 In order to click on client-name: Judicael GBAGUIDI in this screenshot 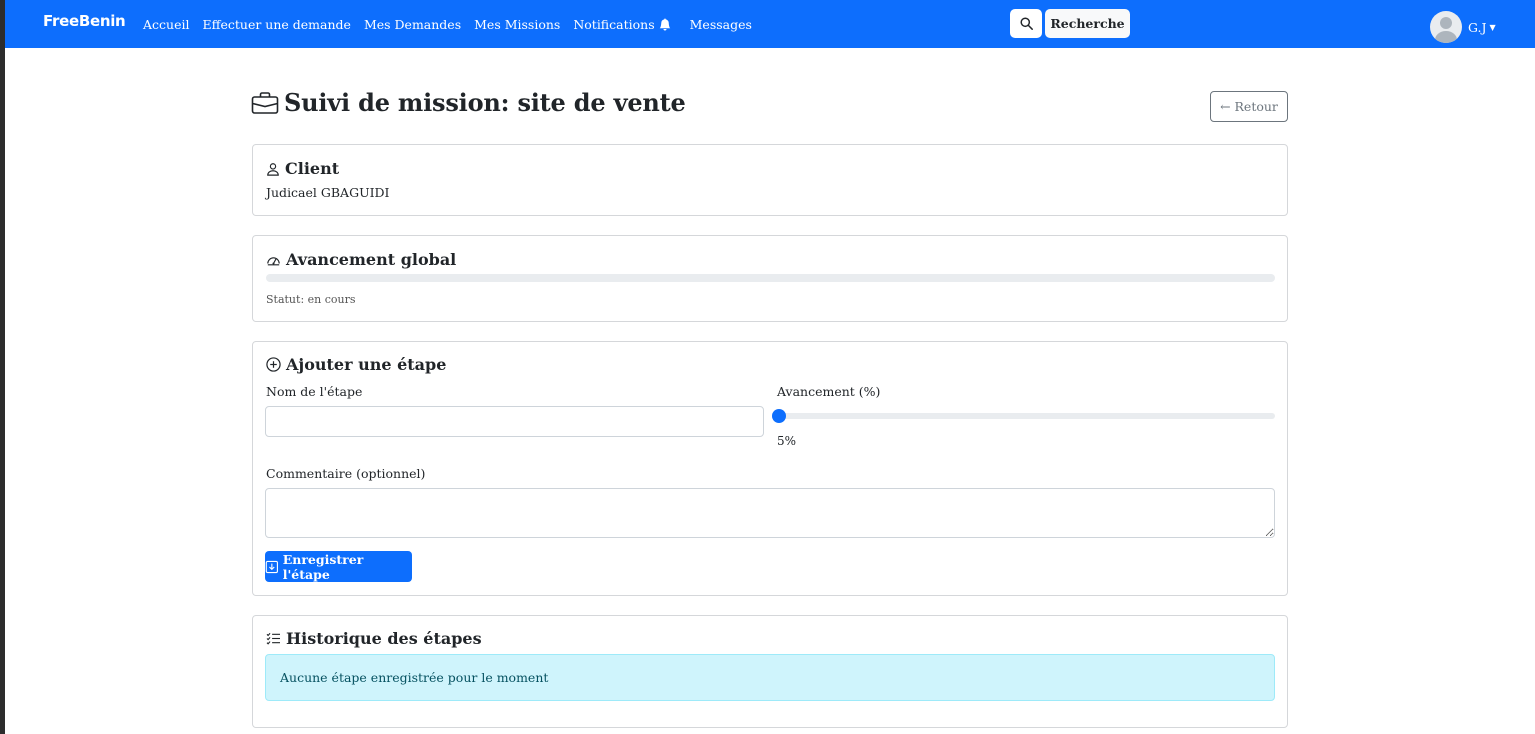, I will do `click(328, 192)`.